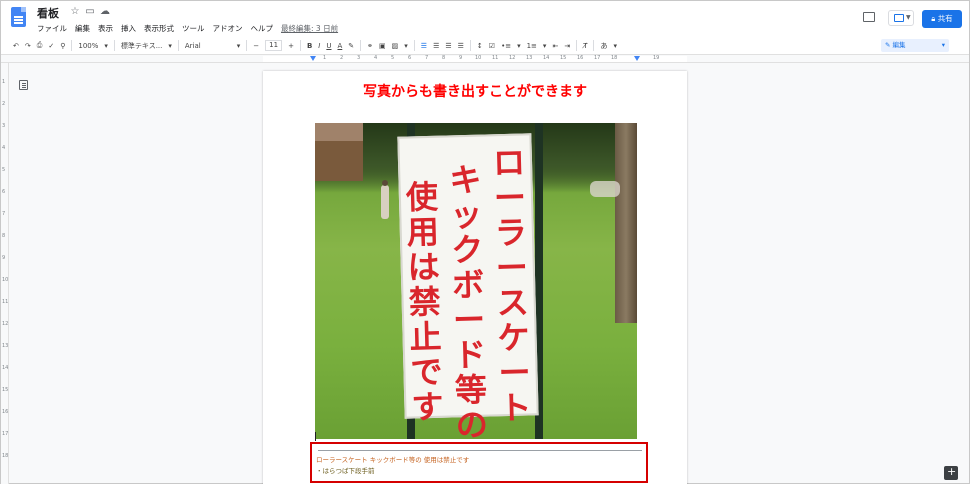 This screenshot has height=484, width=970. Describe the element at coordinates (18, 17) in the screenshot. I see `docs-logo-icon` at that location.